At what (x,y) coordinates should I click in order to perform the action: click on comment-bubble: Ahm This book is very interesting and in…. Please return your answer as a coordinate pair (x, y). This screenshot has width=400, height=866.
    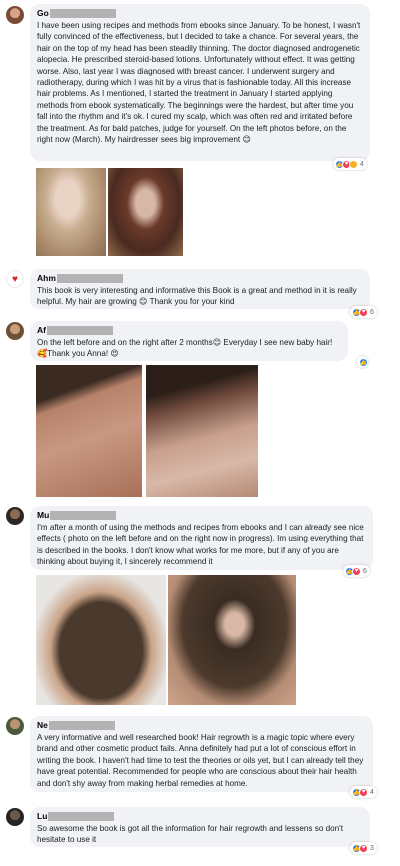
    Looking at the image, I should click on (200, 289).